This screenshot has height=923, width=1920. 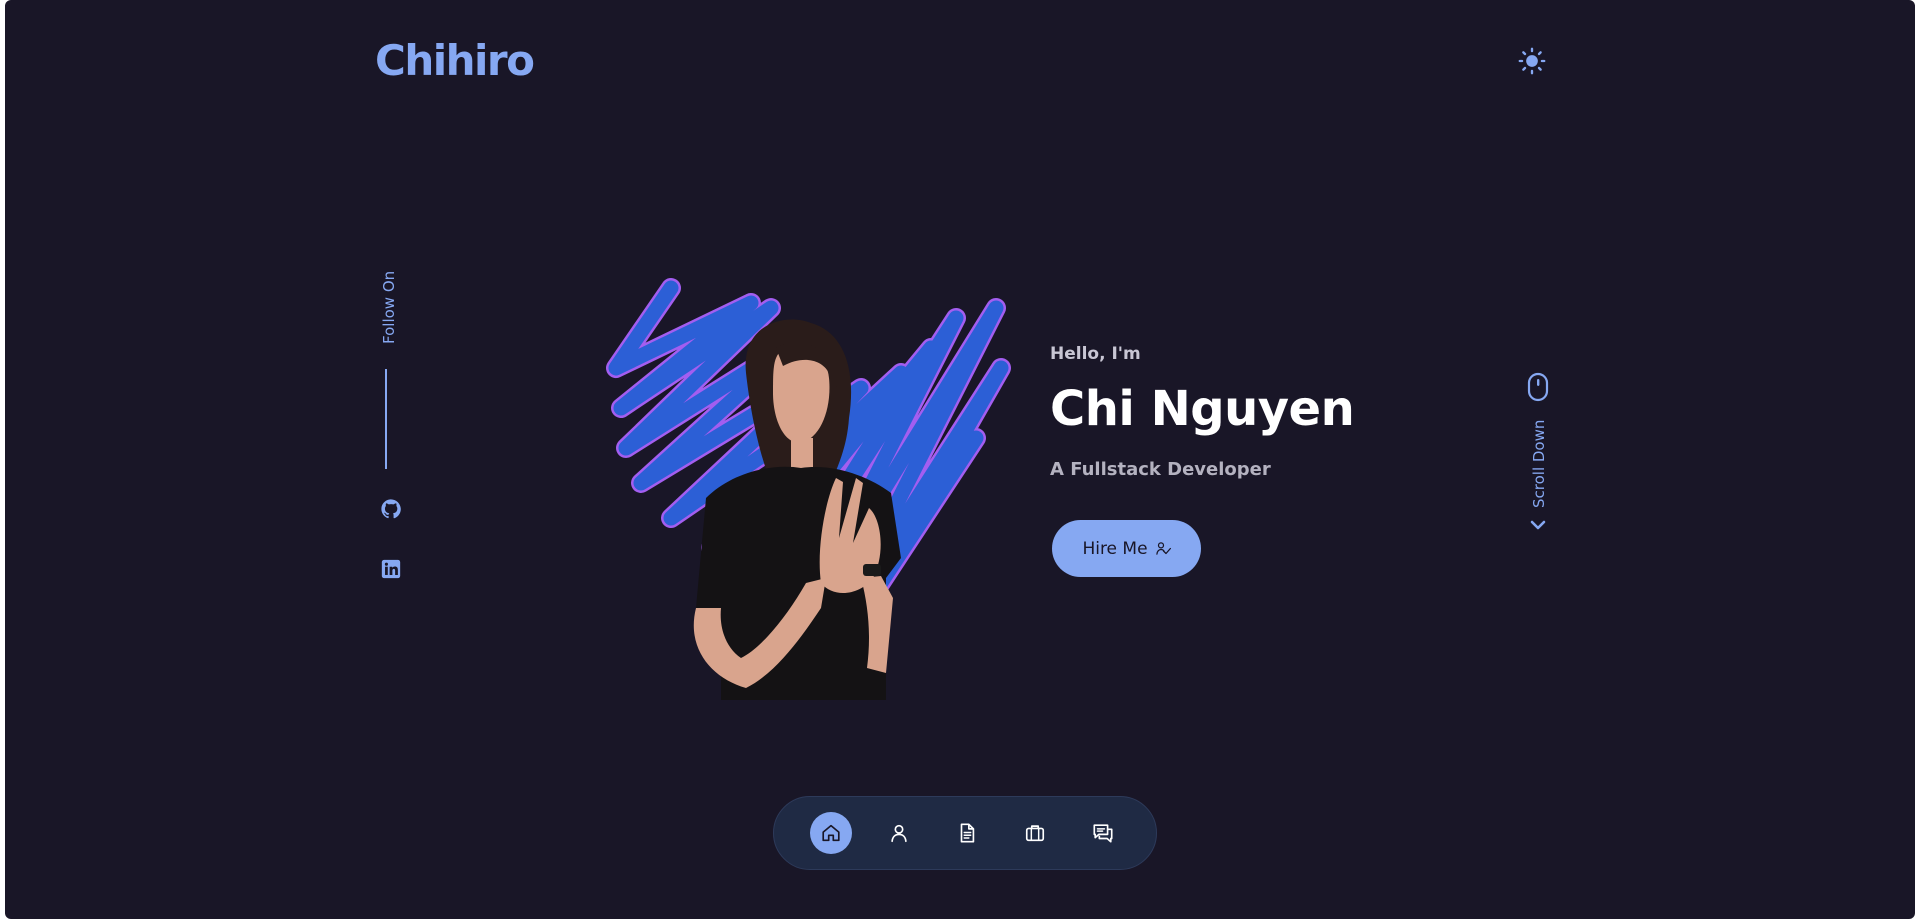 I want to click on github-link, so click(x=391, y=509).